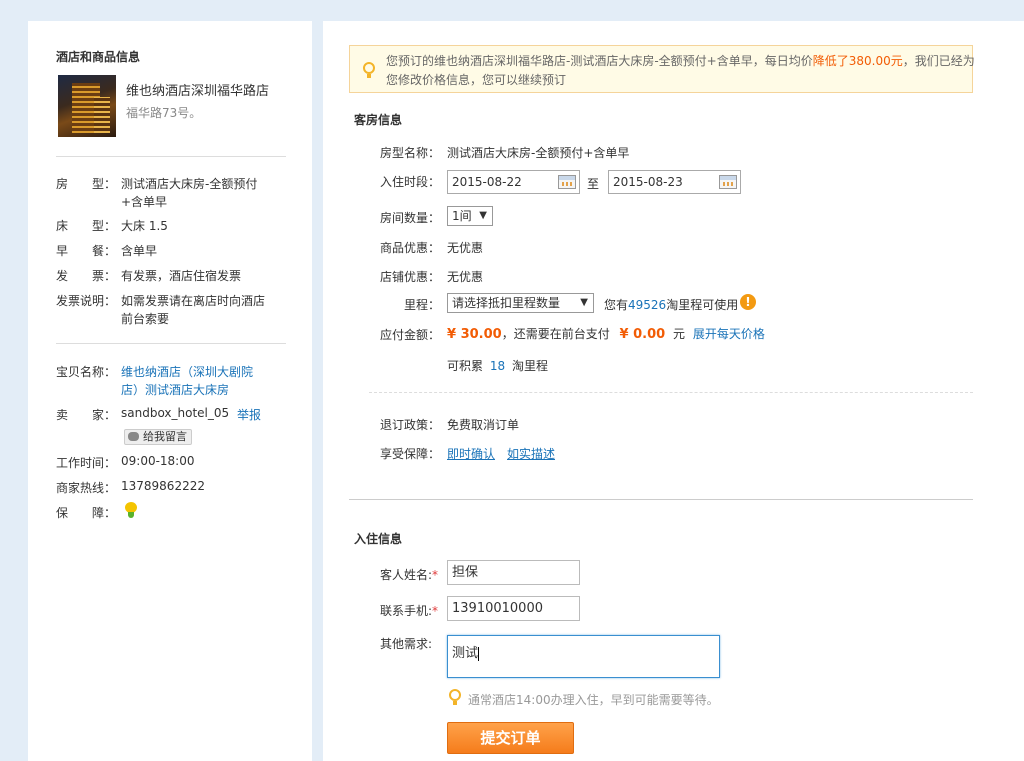  I want to click on mileage-label: 里程：, so click(422, 305).